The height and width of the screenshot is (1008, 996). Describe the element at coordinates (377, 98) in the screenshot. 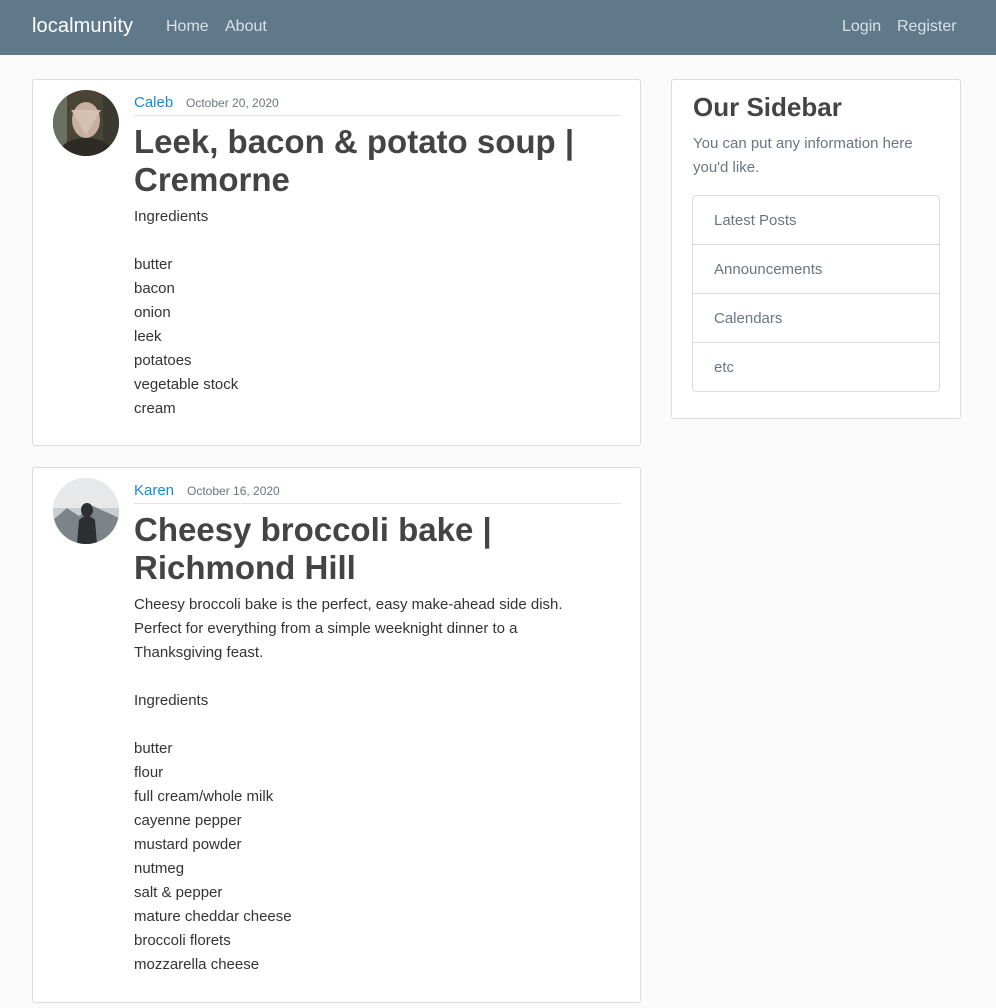

I see `post-meta: Caleb October 20, 2020` at that location.